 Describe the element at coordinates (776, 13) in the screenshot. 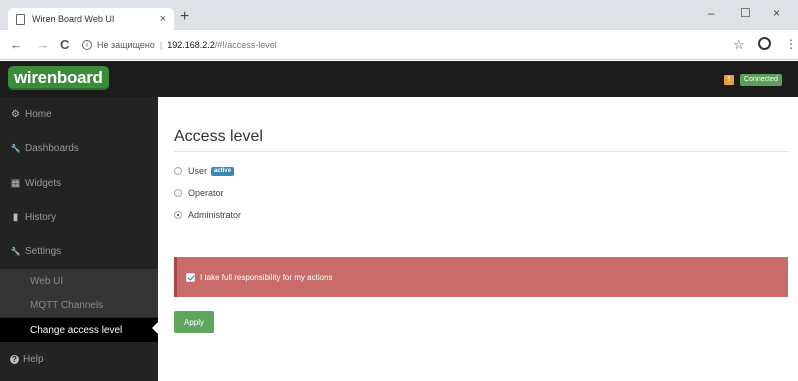

I see `close-window-button: ×` at that location.